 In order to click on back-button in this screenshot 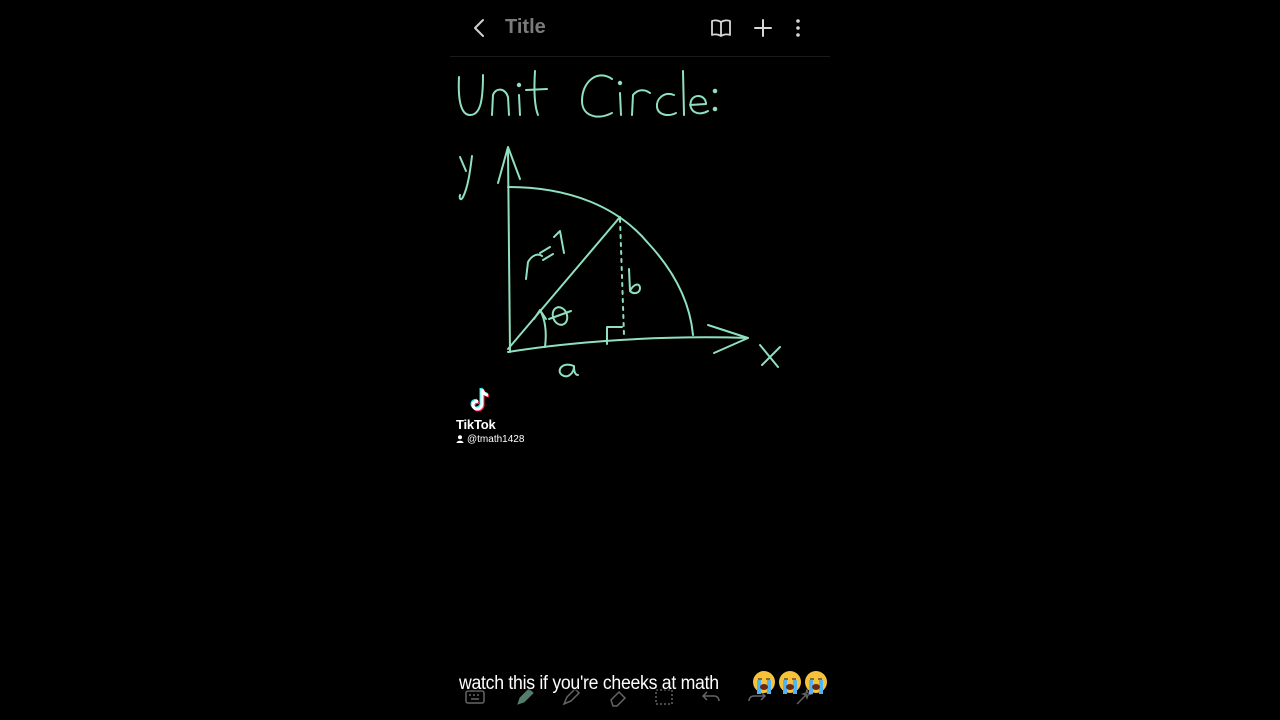, I will do `click(480, 28)`.